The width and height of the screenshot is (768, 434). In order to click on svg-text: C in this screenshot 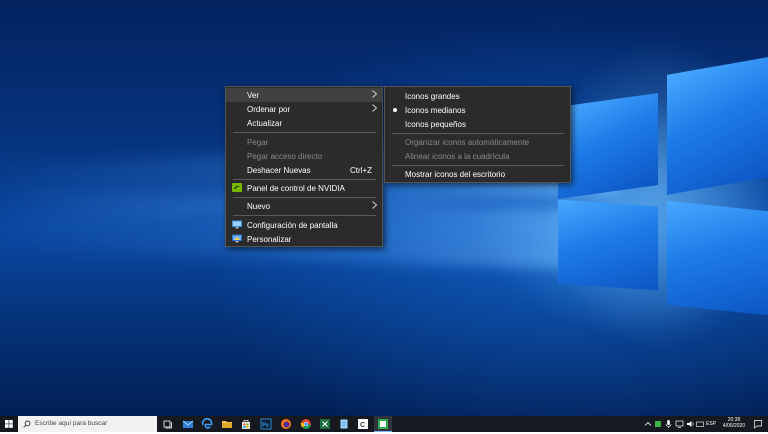, I will do `click(362, 425)`.